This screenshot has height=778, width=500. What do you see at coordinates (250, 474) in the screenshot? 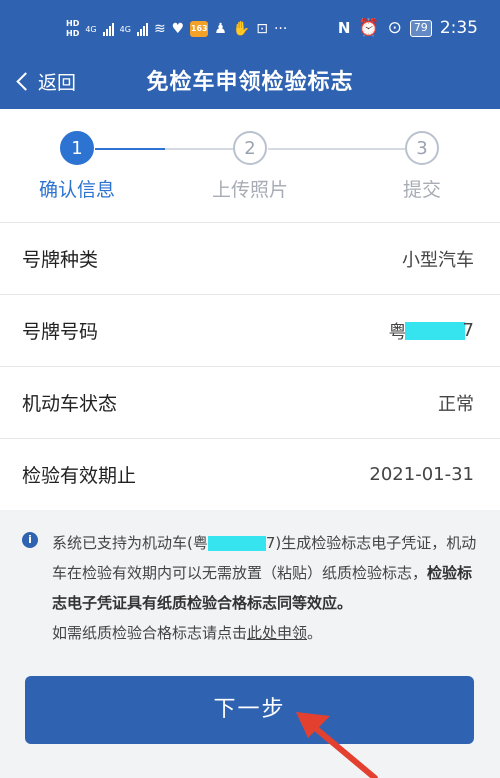
I see `inspection-expiry-row: 检验有效期止 2021-01-31` at bounding box center [250, 474].